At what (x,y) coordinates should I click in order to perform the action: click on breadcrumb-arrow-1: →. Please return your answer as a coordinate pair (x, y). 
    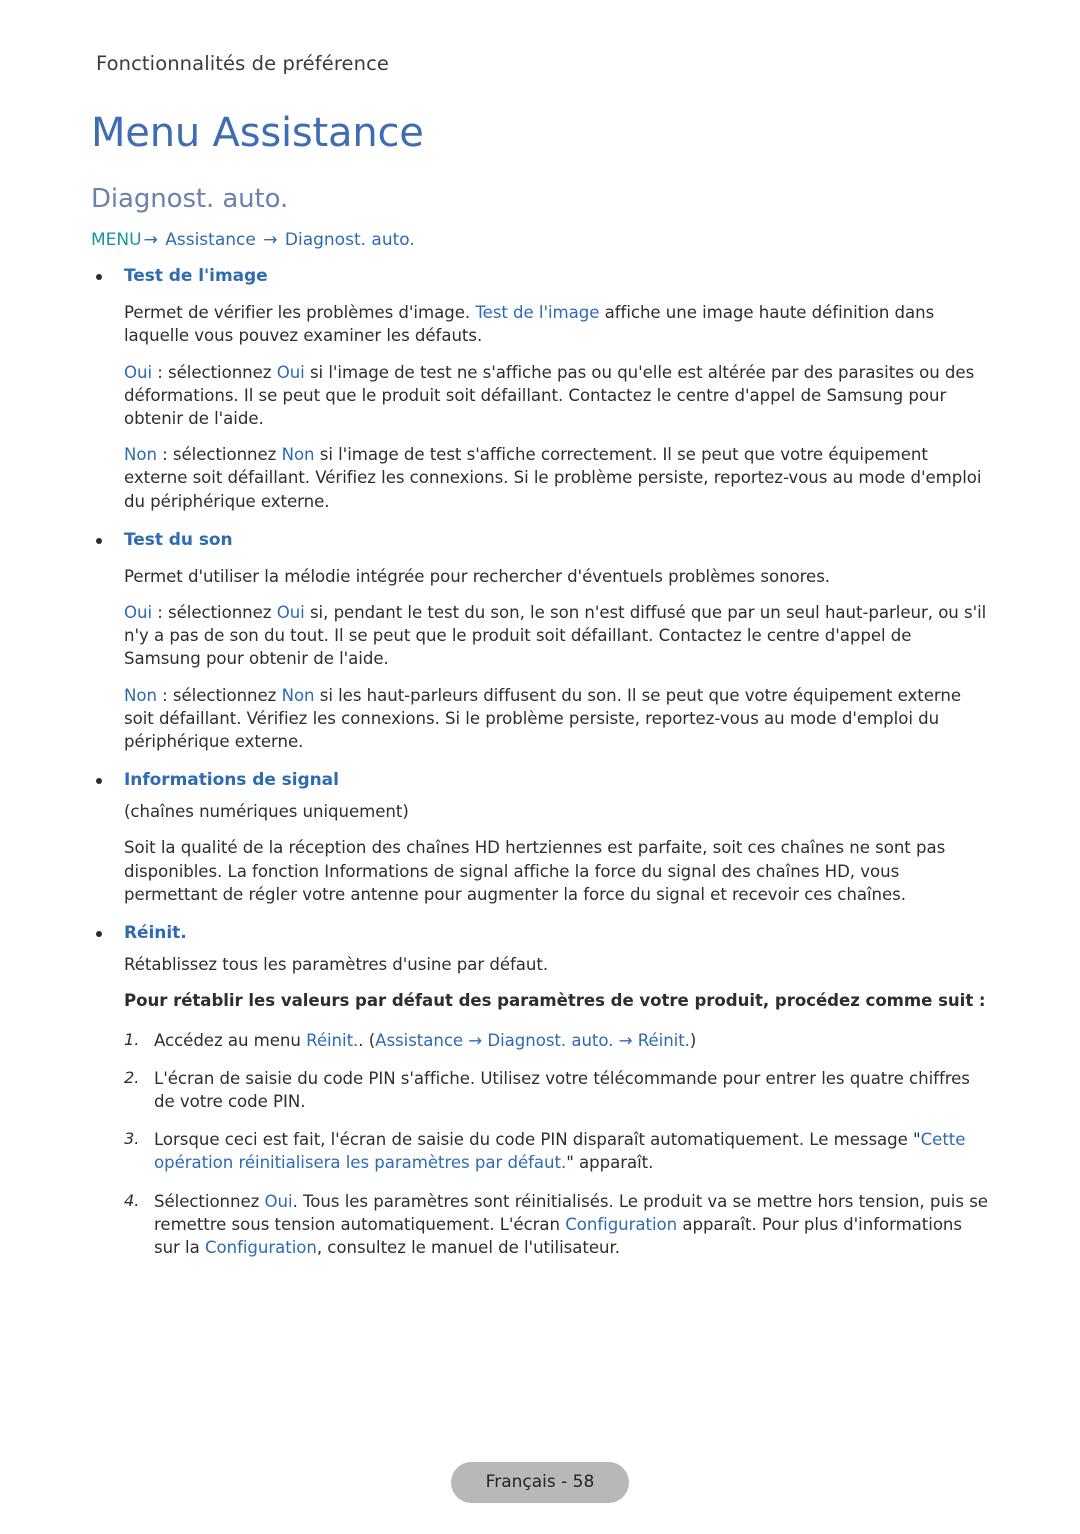
    Looking at the image, I should click on (150, 240).